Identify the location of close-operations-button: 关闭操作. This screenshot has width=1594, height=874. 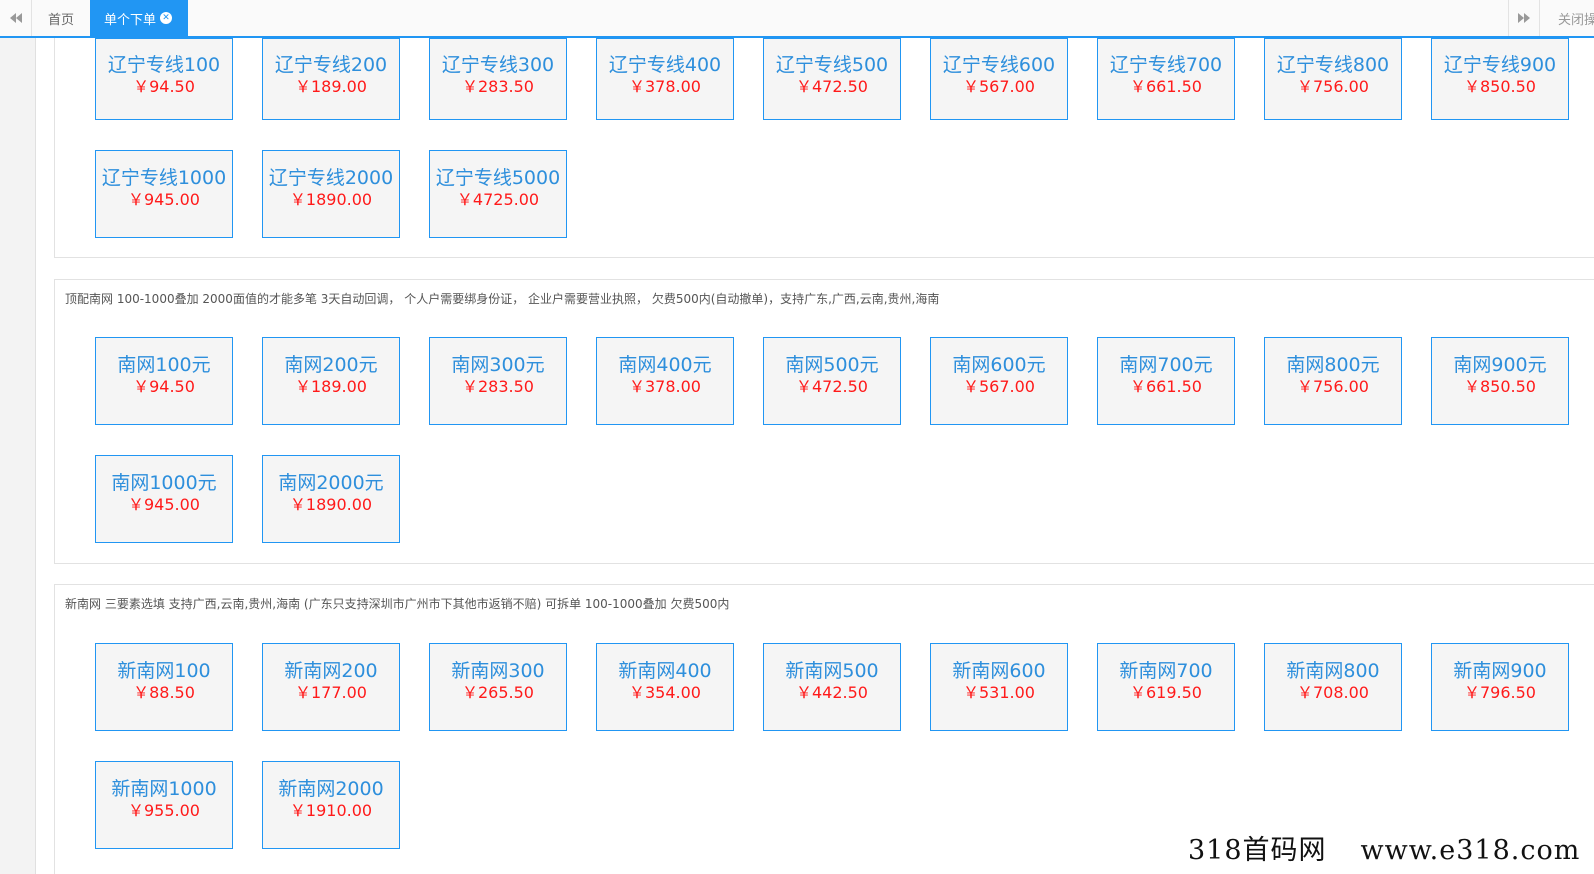
(1566, 18).